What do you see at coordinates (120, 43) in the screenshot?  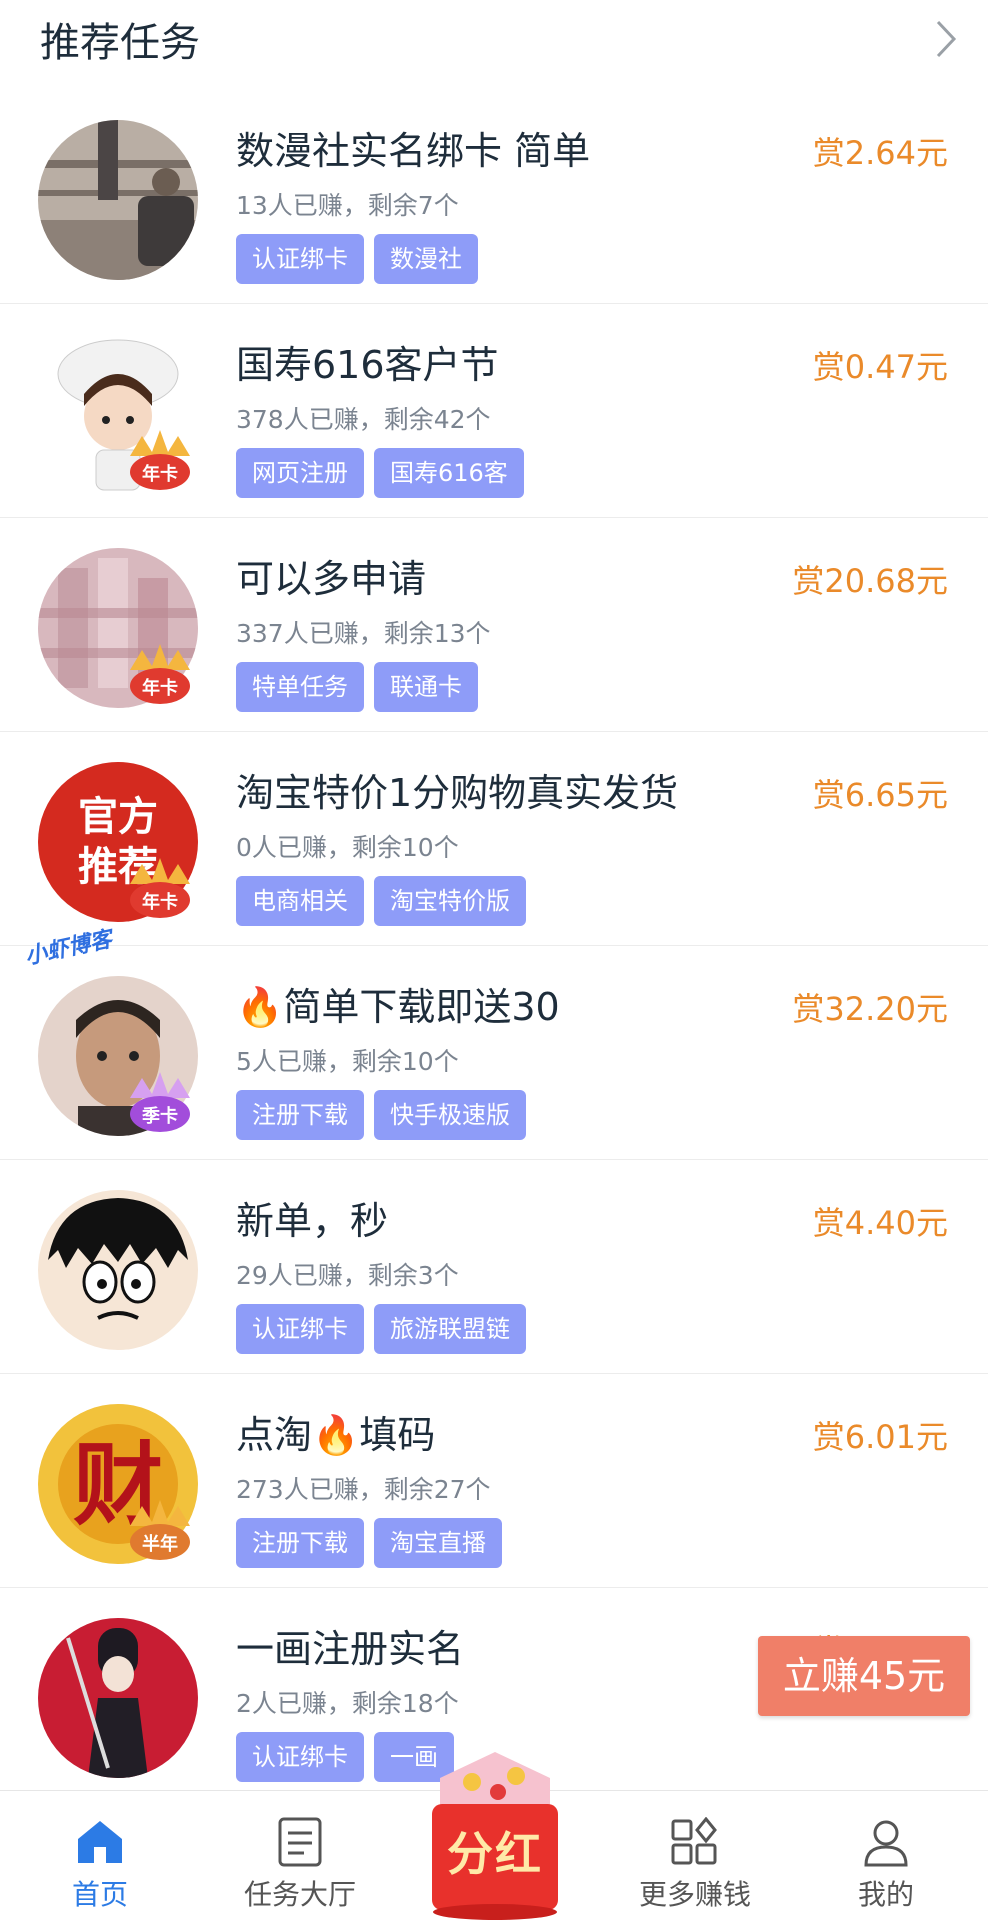 I see `section-title: 推荐任务` at bounding box center [120, 43].